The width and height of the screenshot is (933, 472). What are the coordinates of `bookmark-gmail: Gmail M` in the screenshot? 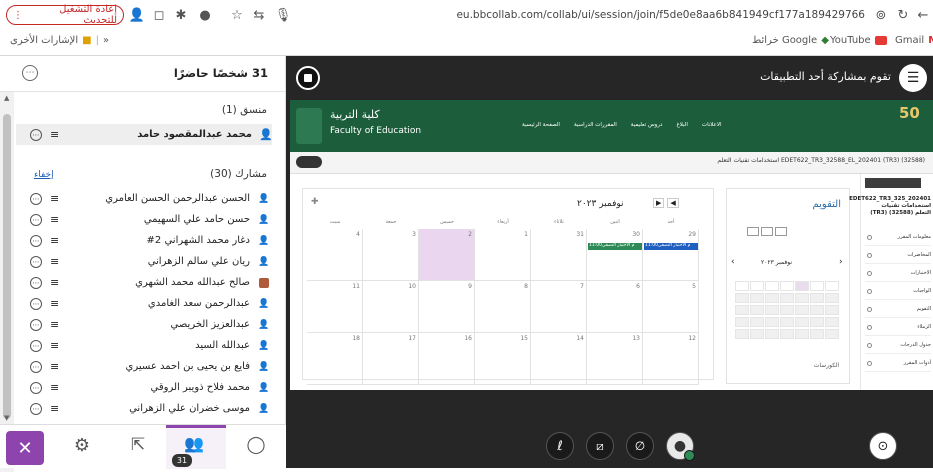 It's located at (914, 40).